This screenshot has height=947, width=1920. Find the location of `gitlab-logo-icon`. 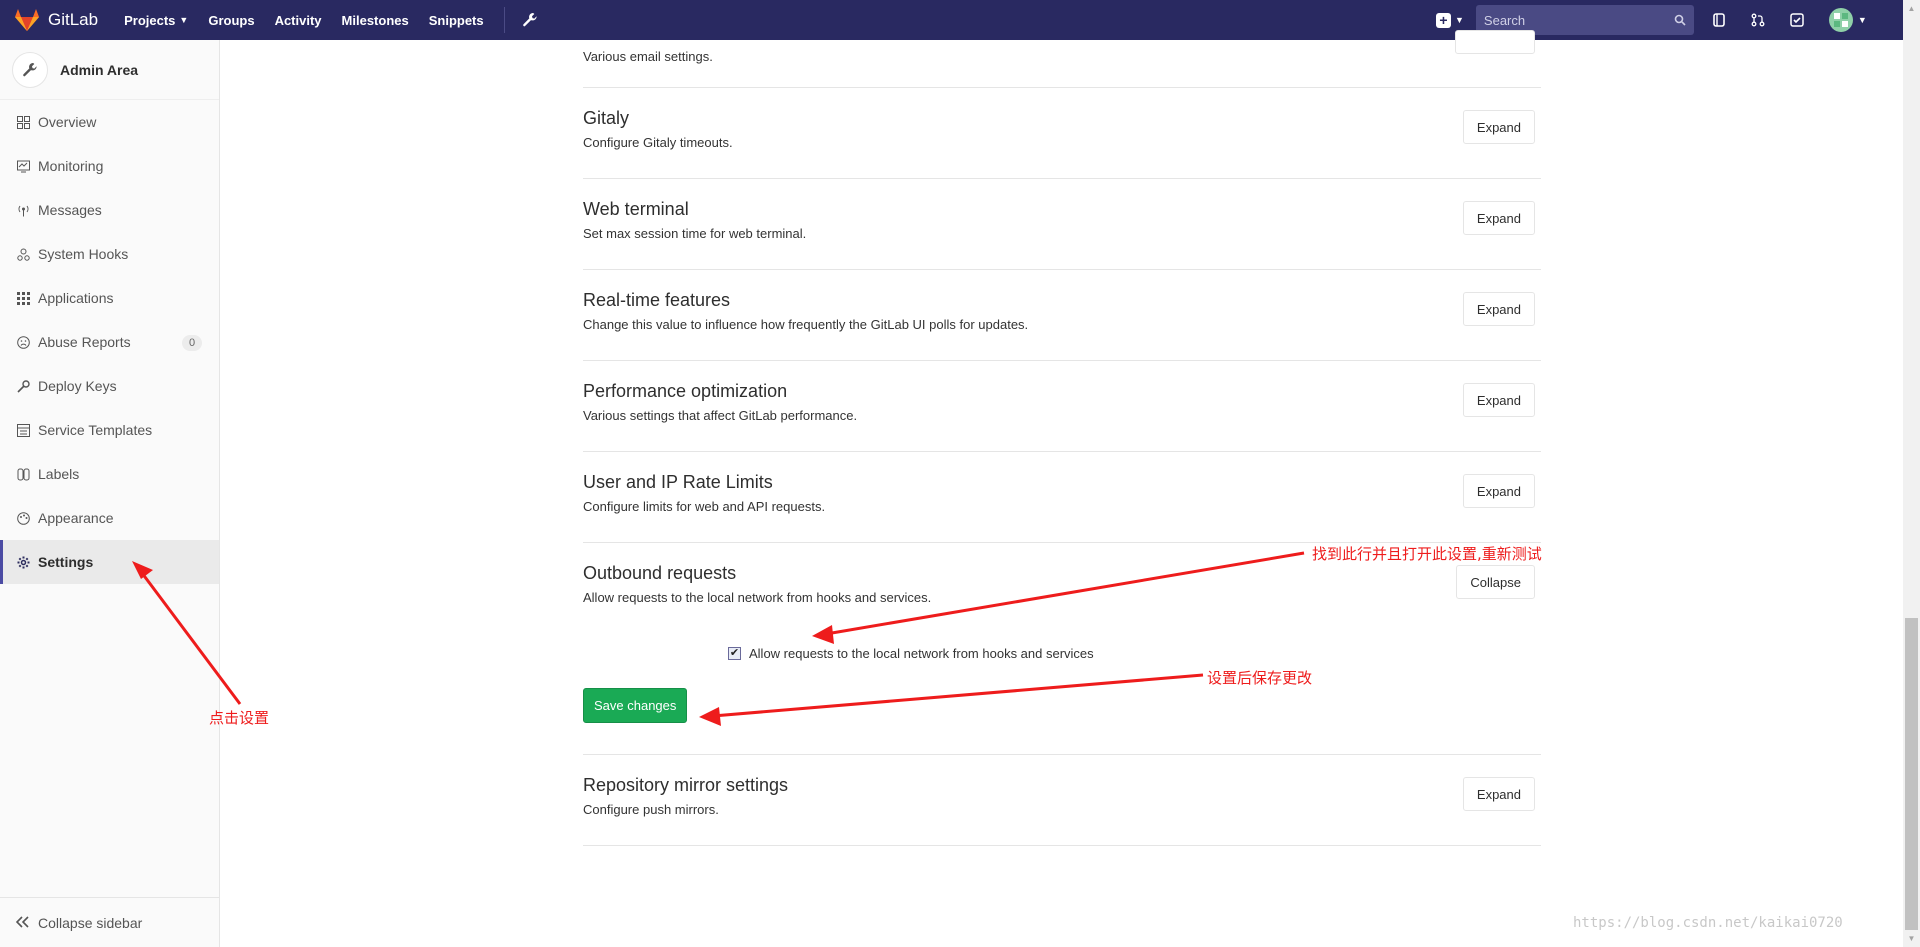

gitlab-logo-icon is located at coordinates (27, 20).